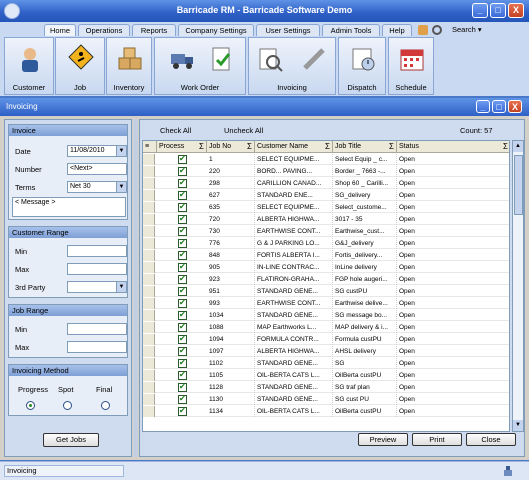 The image size is (529, 480). What do you see at coordinates (175, 130) in the screenshot?
I see `check-all-link: Check All` at bounding box center [175, 130].